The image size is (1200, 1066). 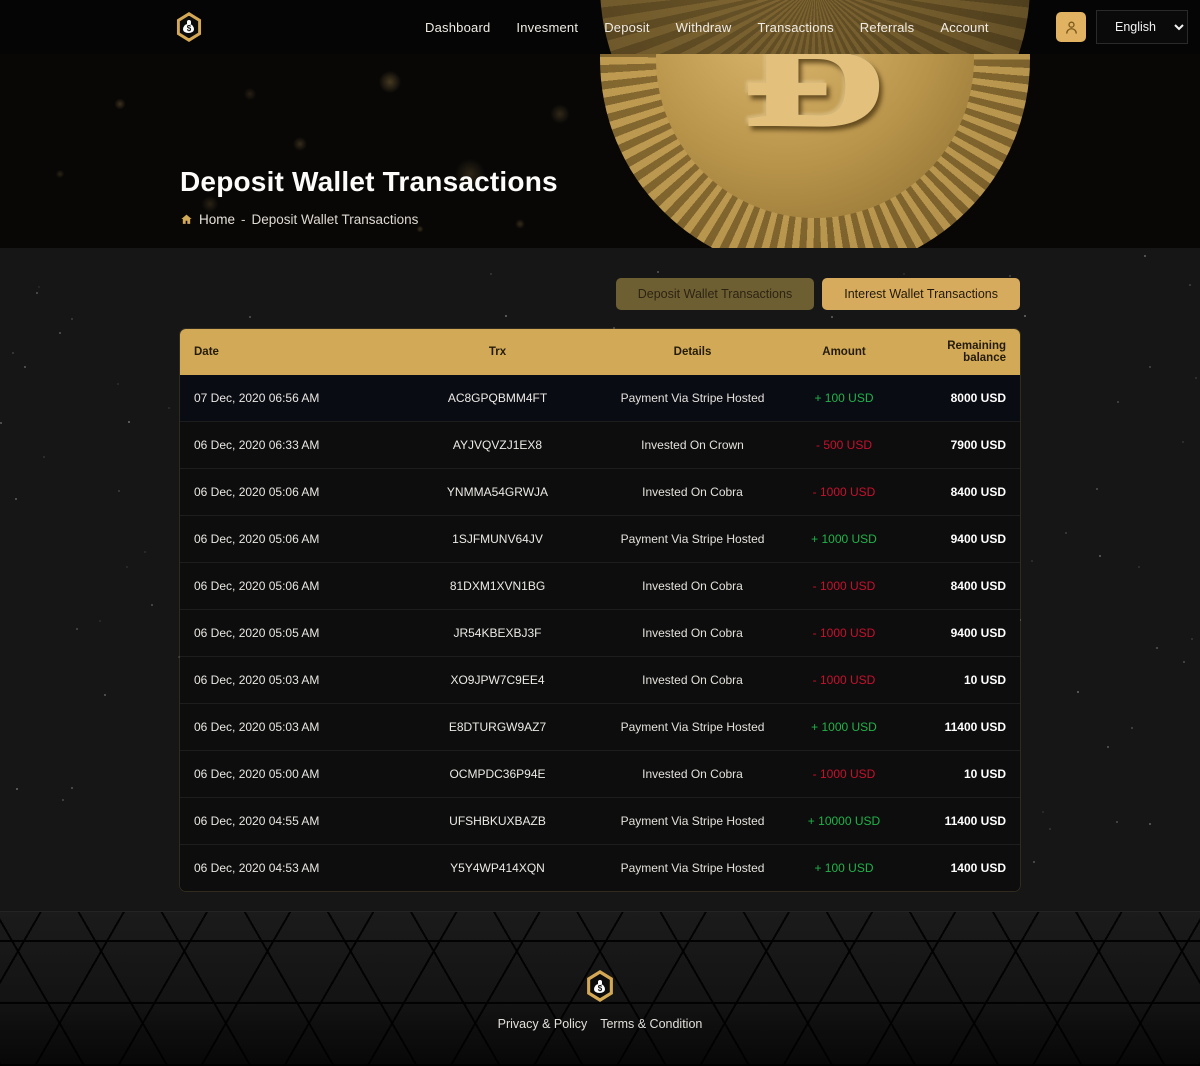 I want to click on breadcrumb: Home - Deposit Wallet Transactions, so click(x=690, y=219).